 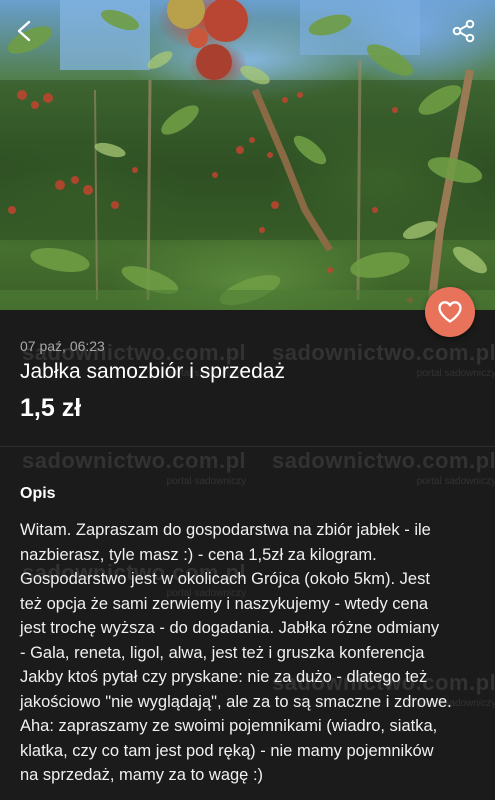 I want to click on listing-date: 07 paź, 06:23, so click(x=62, y=346).